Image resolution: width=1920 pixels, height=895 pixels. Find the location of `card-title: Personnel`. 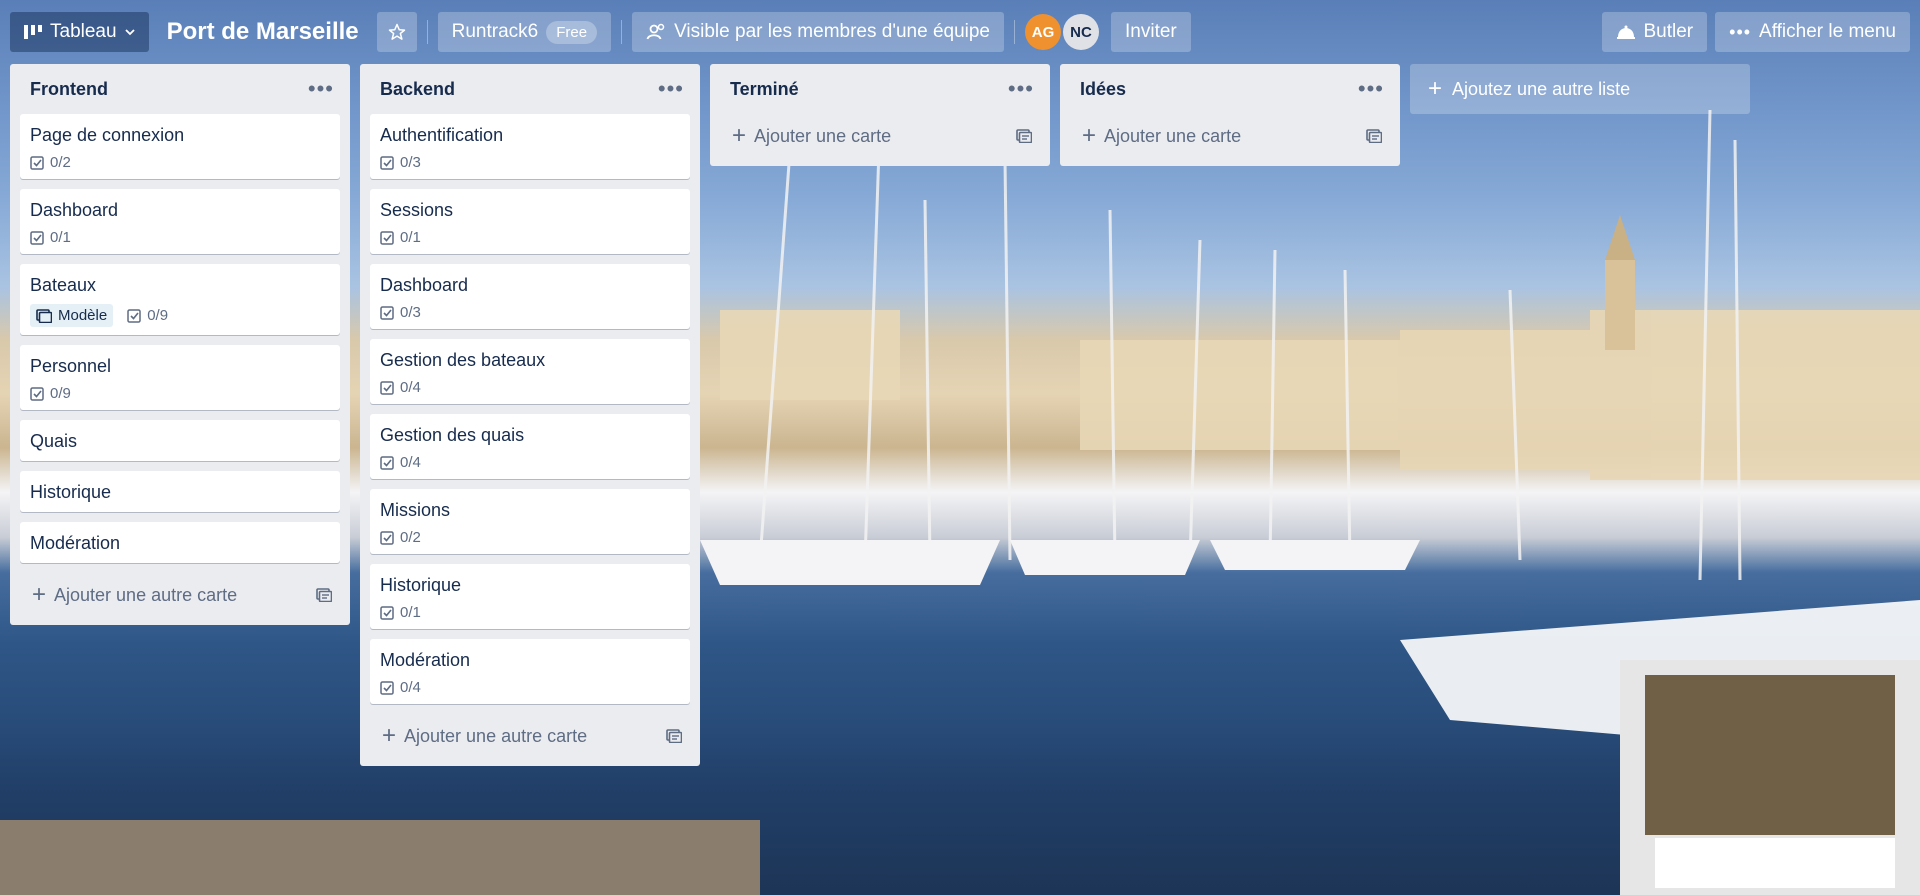

card-title: Personnel is located at coordinates (71, 366).